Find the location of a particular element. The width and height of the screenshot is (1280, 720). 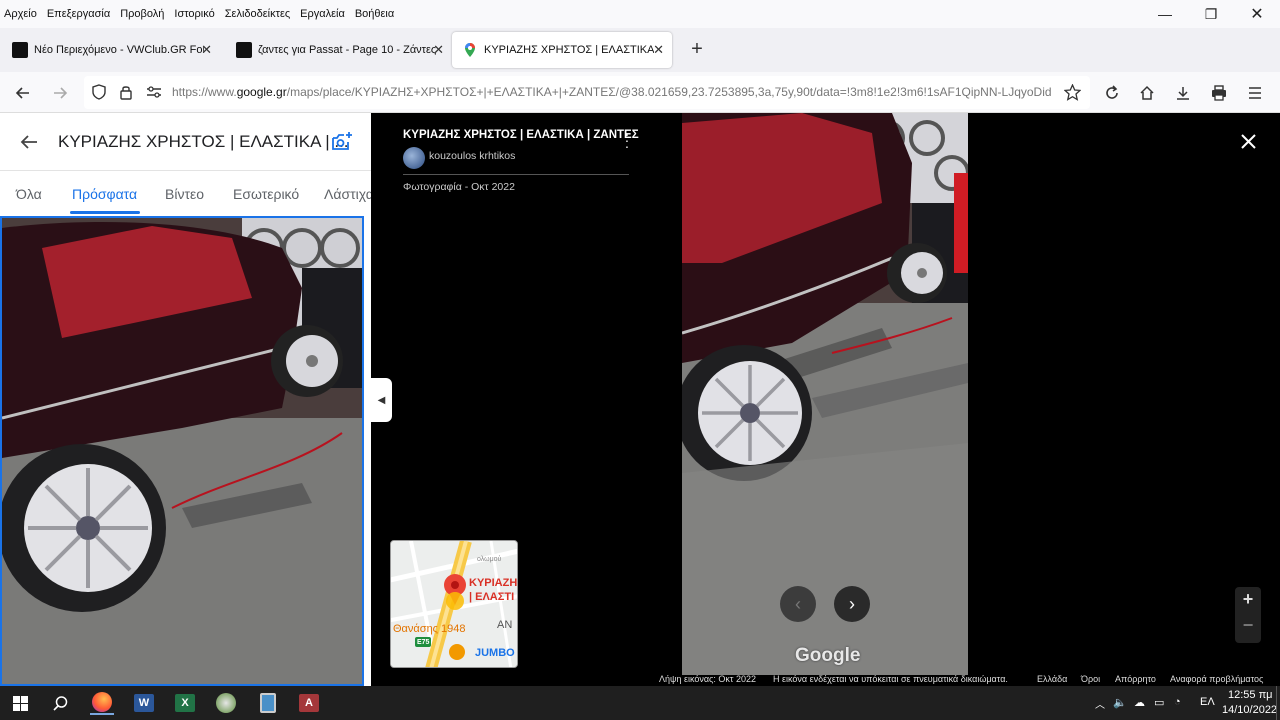

viewer-title: ΚΥΡΙΑΖΗΣ ΧΡΗΣΤΟΣ | ΕΛΑΣΤΙΚΑ | ΖΑΝΤΕΣ is located at coordinates (521, 135).